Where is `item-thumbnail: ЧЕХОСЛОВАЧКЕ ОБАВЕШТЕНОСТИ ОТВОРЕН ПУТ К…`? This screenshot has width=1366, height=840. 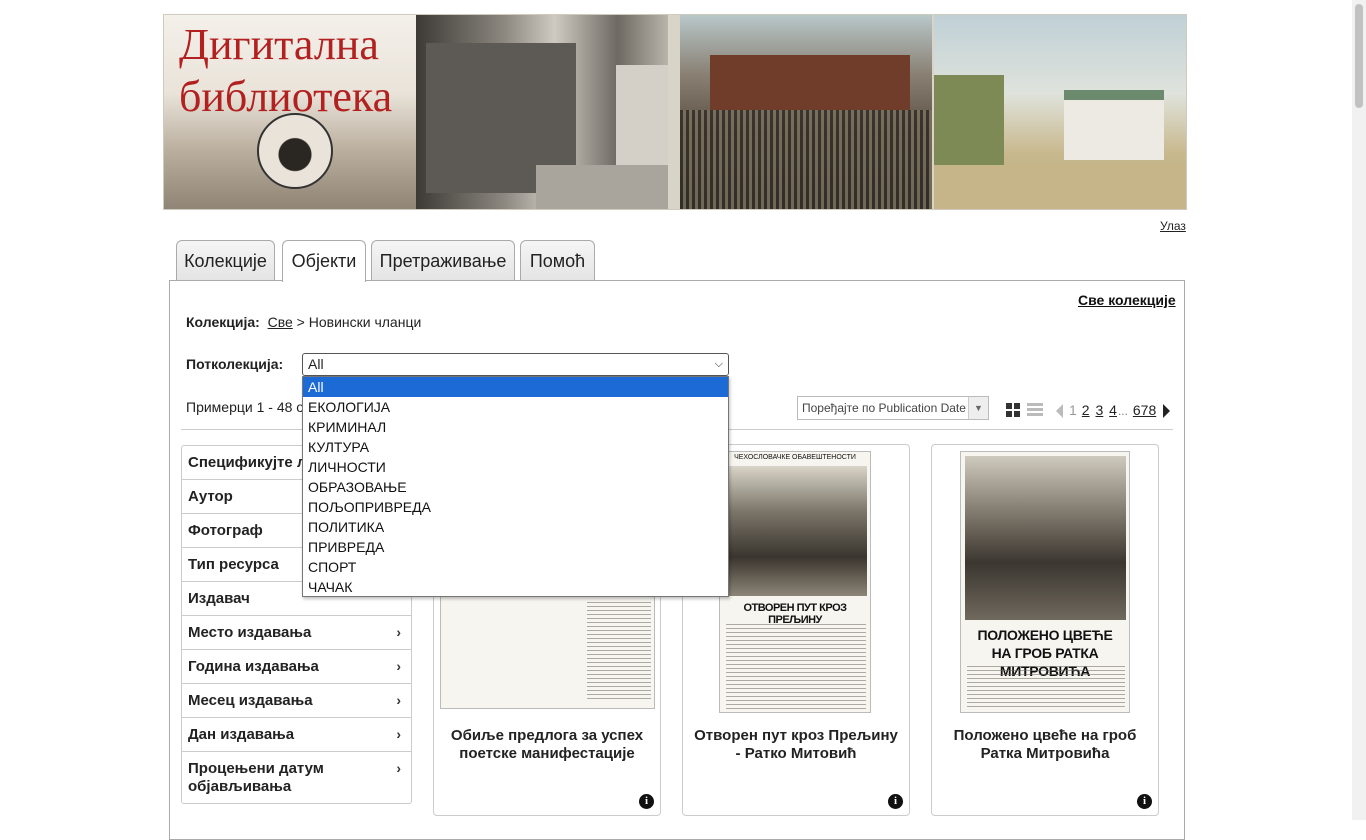
item-thumbnail: ЧЕХОСЛОВАЧКЕ ОБАВЕШТЕНОСТИ ОТВОРЕН ПУТ К… is located at coordinates (795, 582).